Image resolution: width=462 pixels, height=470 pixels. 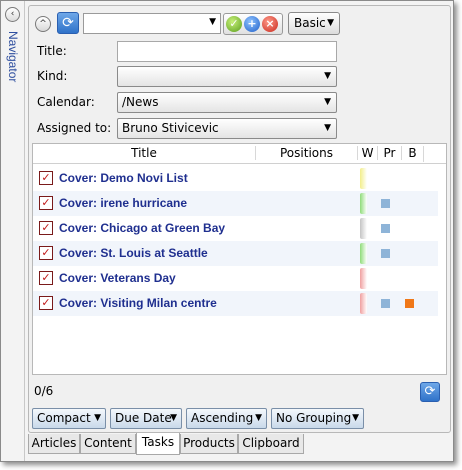 I want to click on title-row: Title:, so click(x=240, y=52).